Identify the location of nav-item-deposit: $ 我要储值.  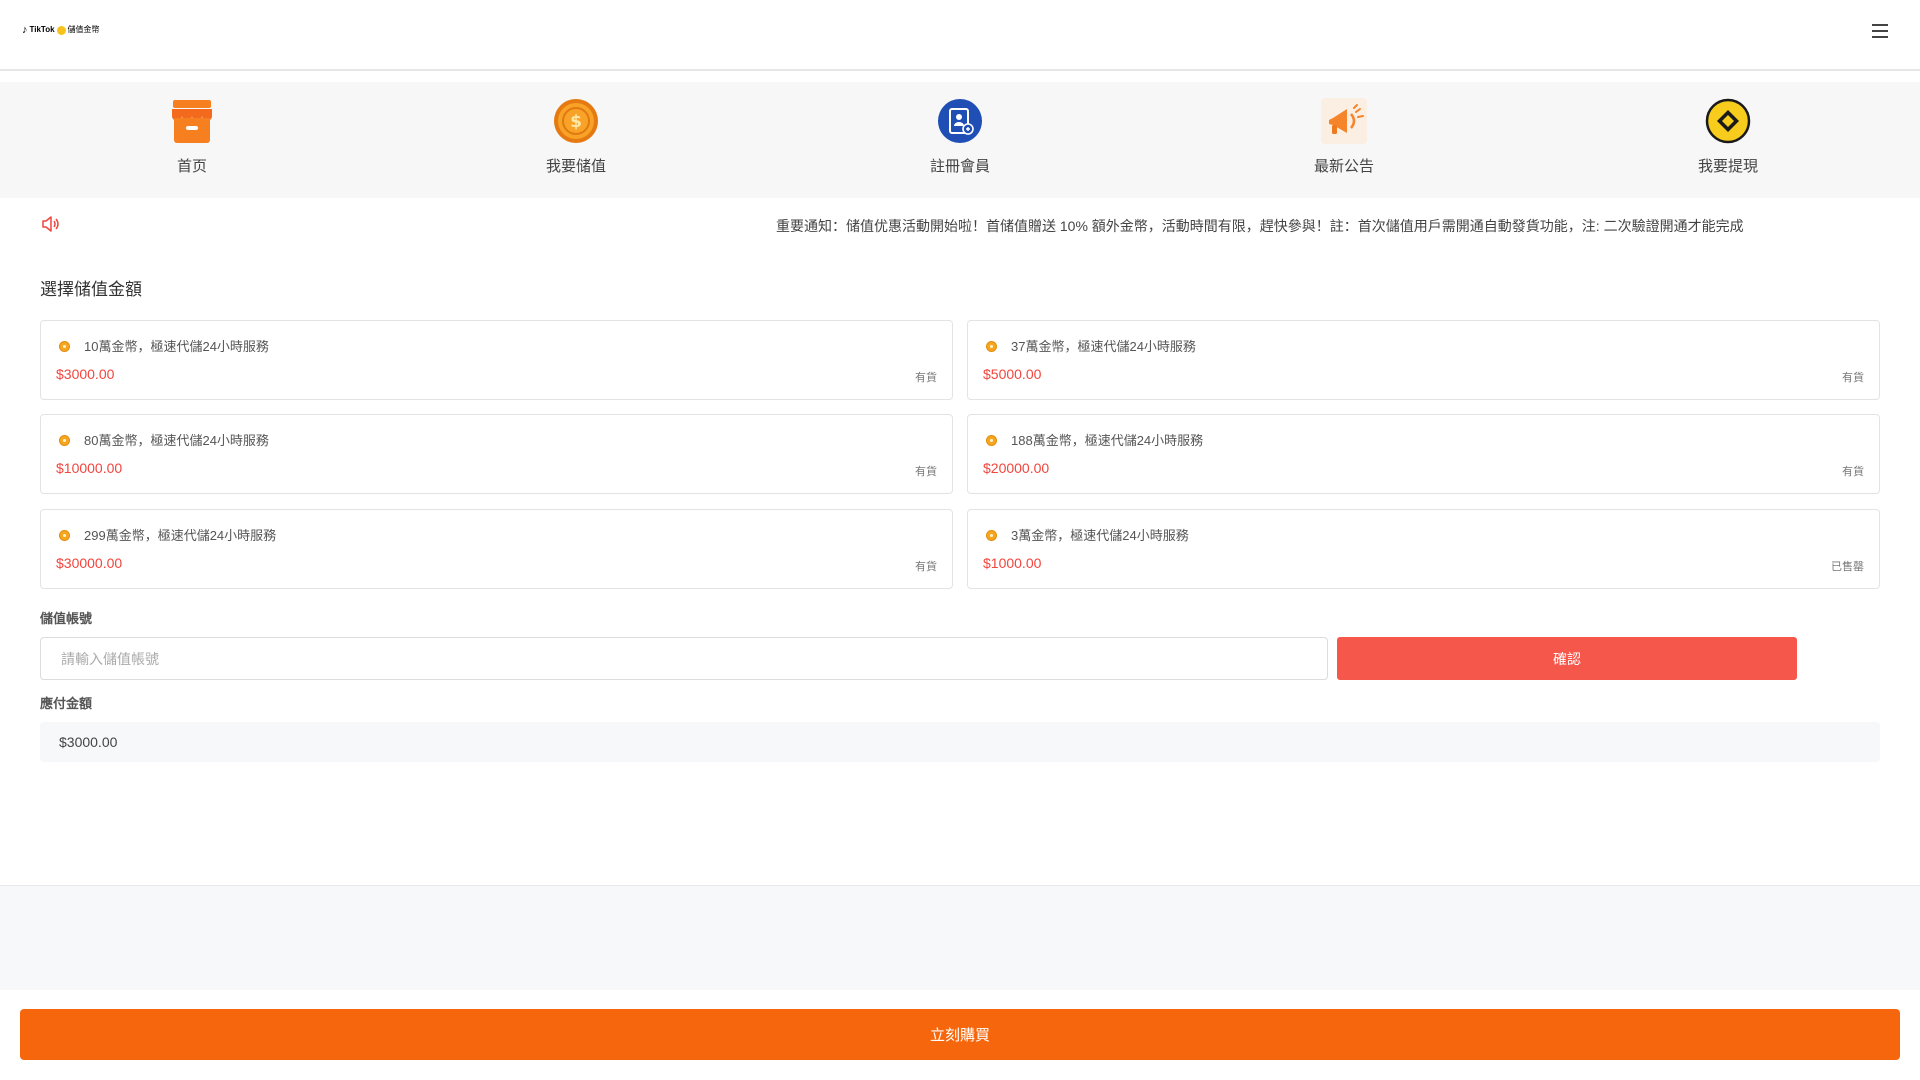
(576, 140).